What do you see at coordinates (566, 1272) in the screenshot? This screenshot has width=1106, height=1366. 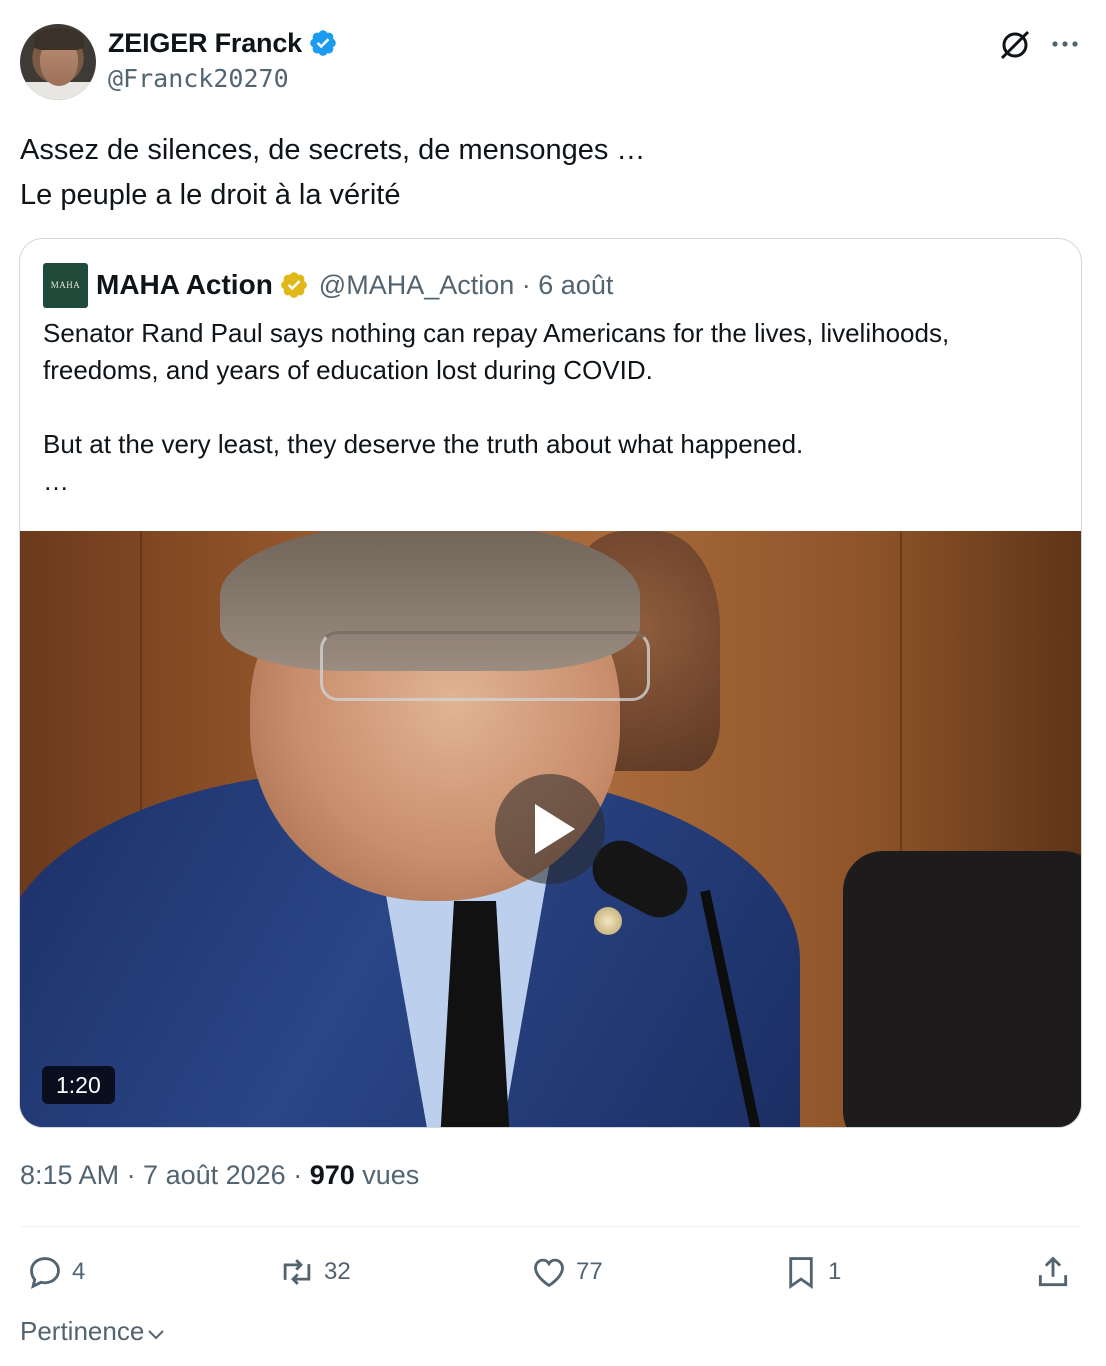 I see `like-button: 77` at bounding box center [566, 1272].